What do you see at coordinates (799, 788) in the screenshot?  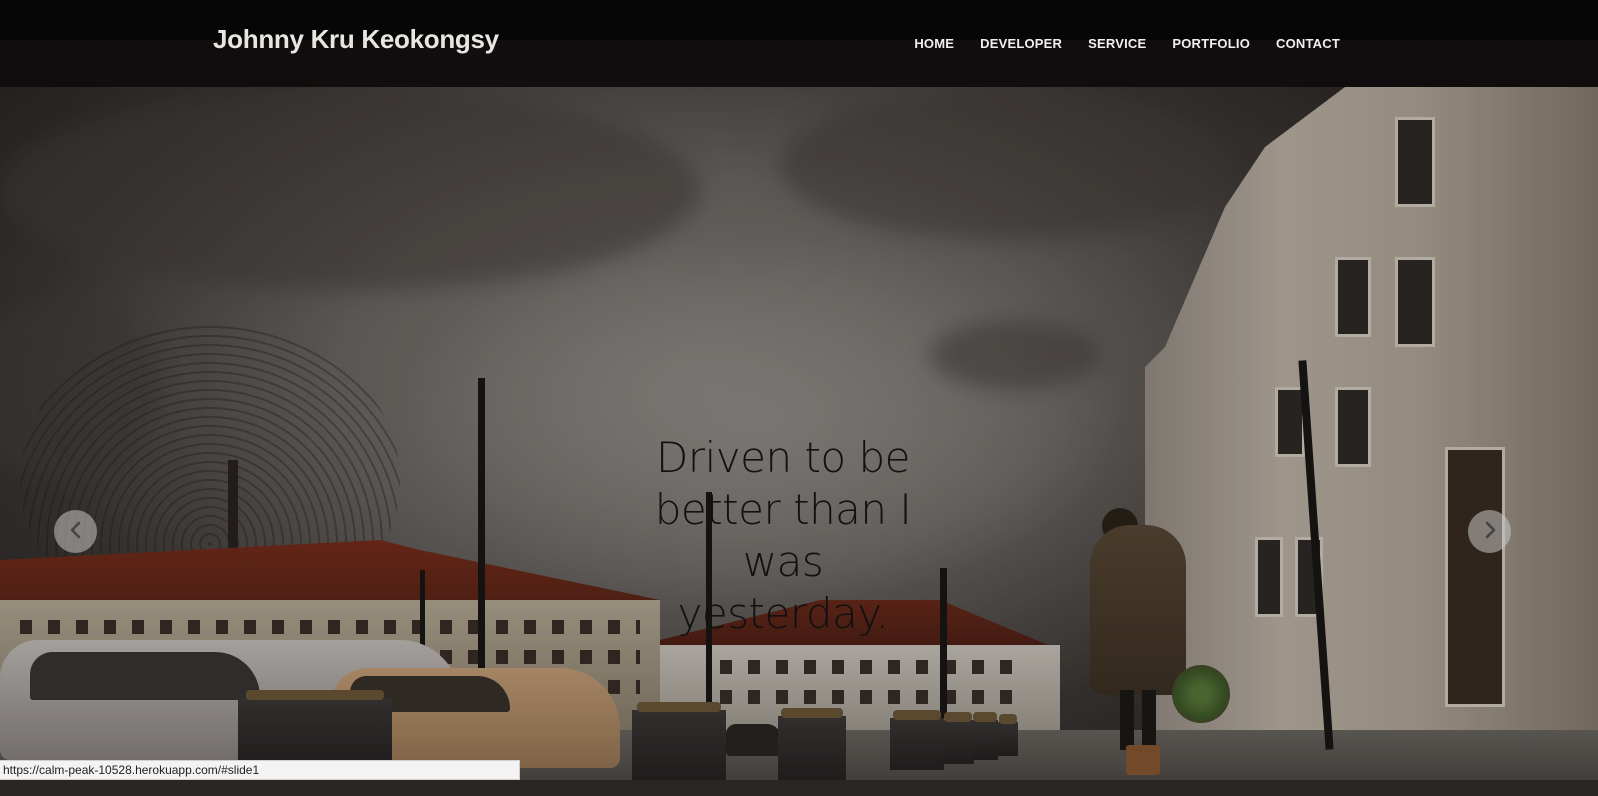 I see `page-bottom-edge` at bounding box center [799, 788].